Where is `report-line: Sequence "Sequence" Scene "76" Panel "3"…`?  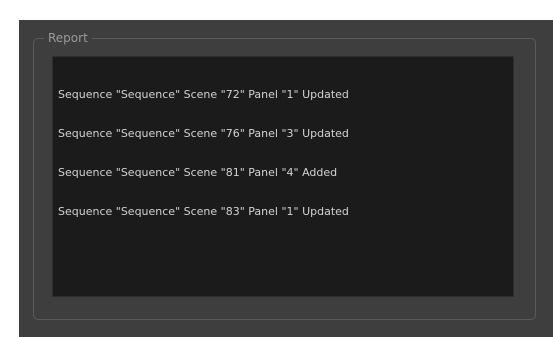 report-line: Sequence "Sequence" Scene "76" Panel "3"… is located at coordinates (203, 133).